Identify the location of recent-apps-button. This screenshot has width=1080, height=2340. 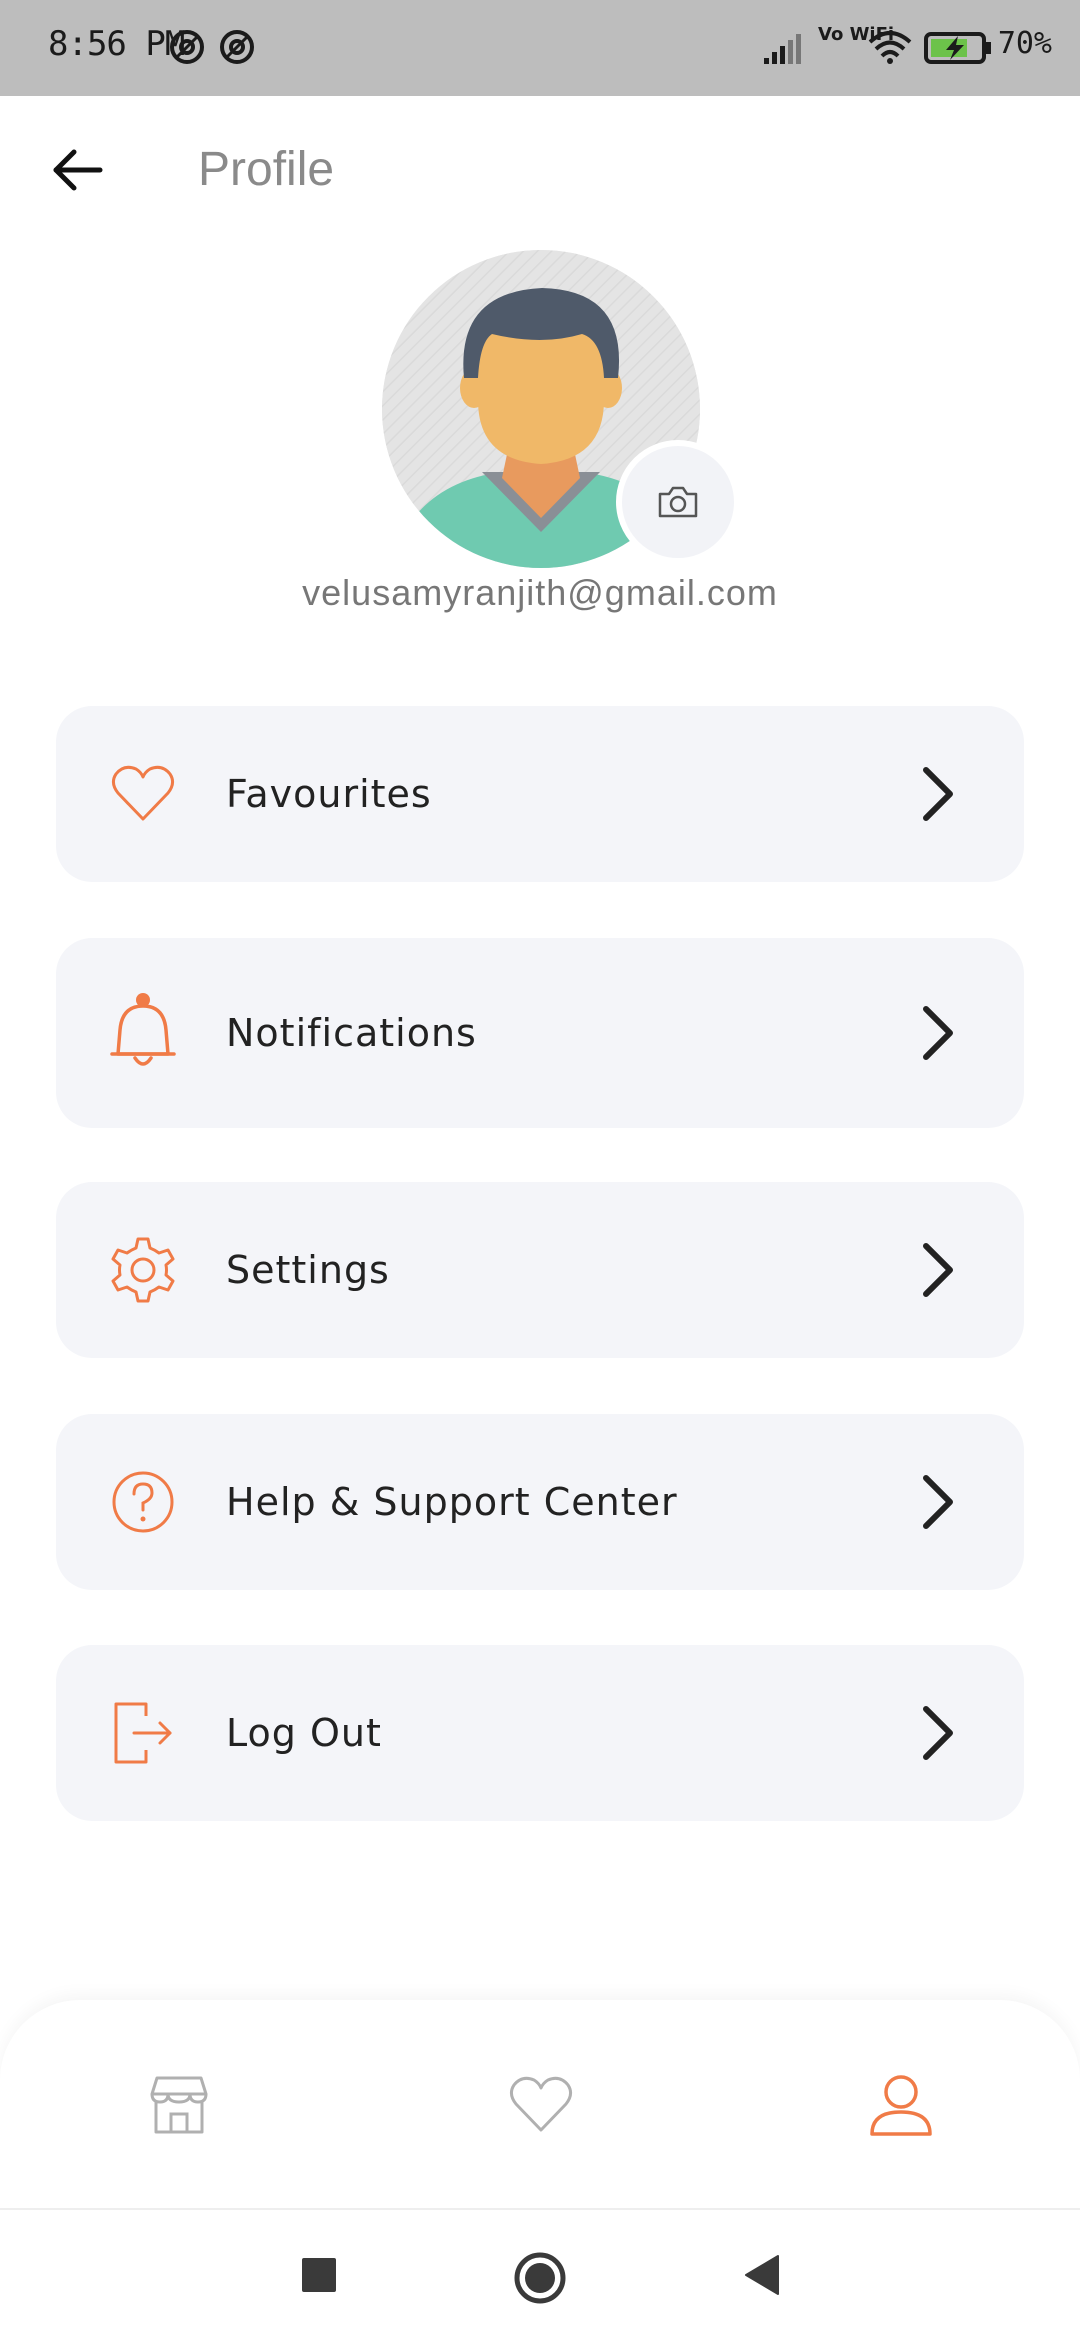
(319, 2275).